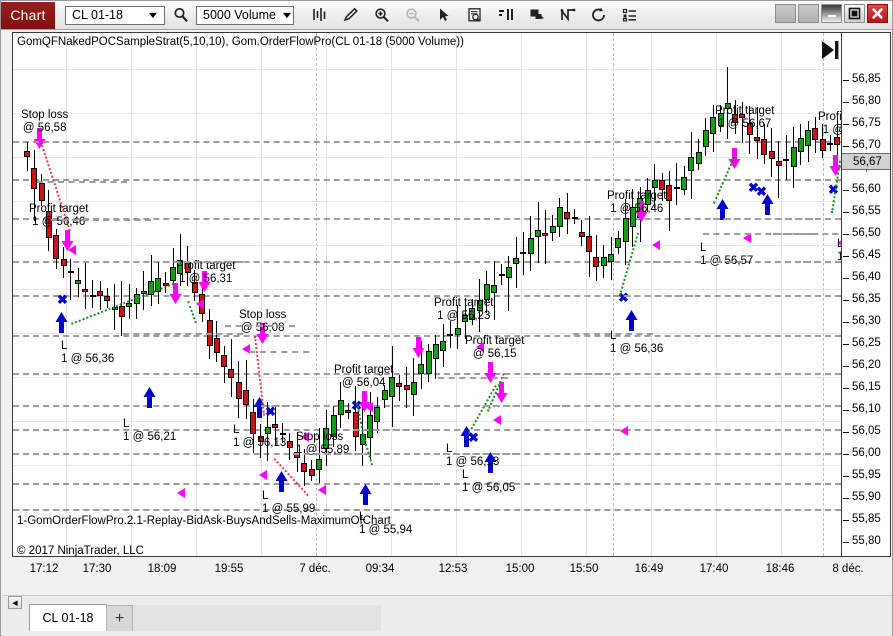  What do you see at coordinates (727, 254) in the screenshot?
I see `trade-annotation: L1 @ 56,57` at bounding box center [727, 254].